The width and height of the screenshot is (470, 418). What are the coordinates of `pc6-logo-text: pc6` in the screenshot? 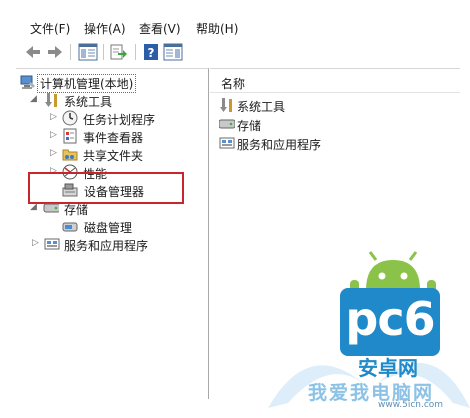 It's located at (390, 319).